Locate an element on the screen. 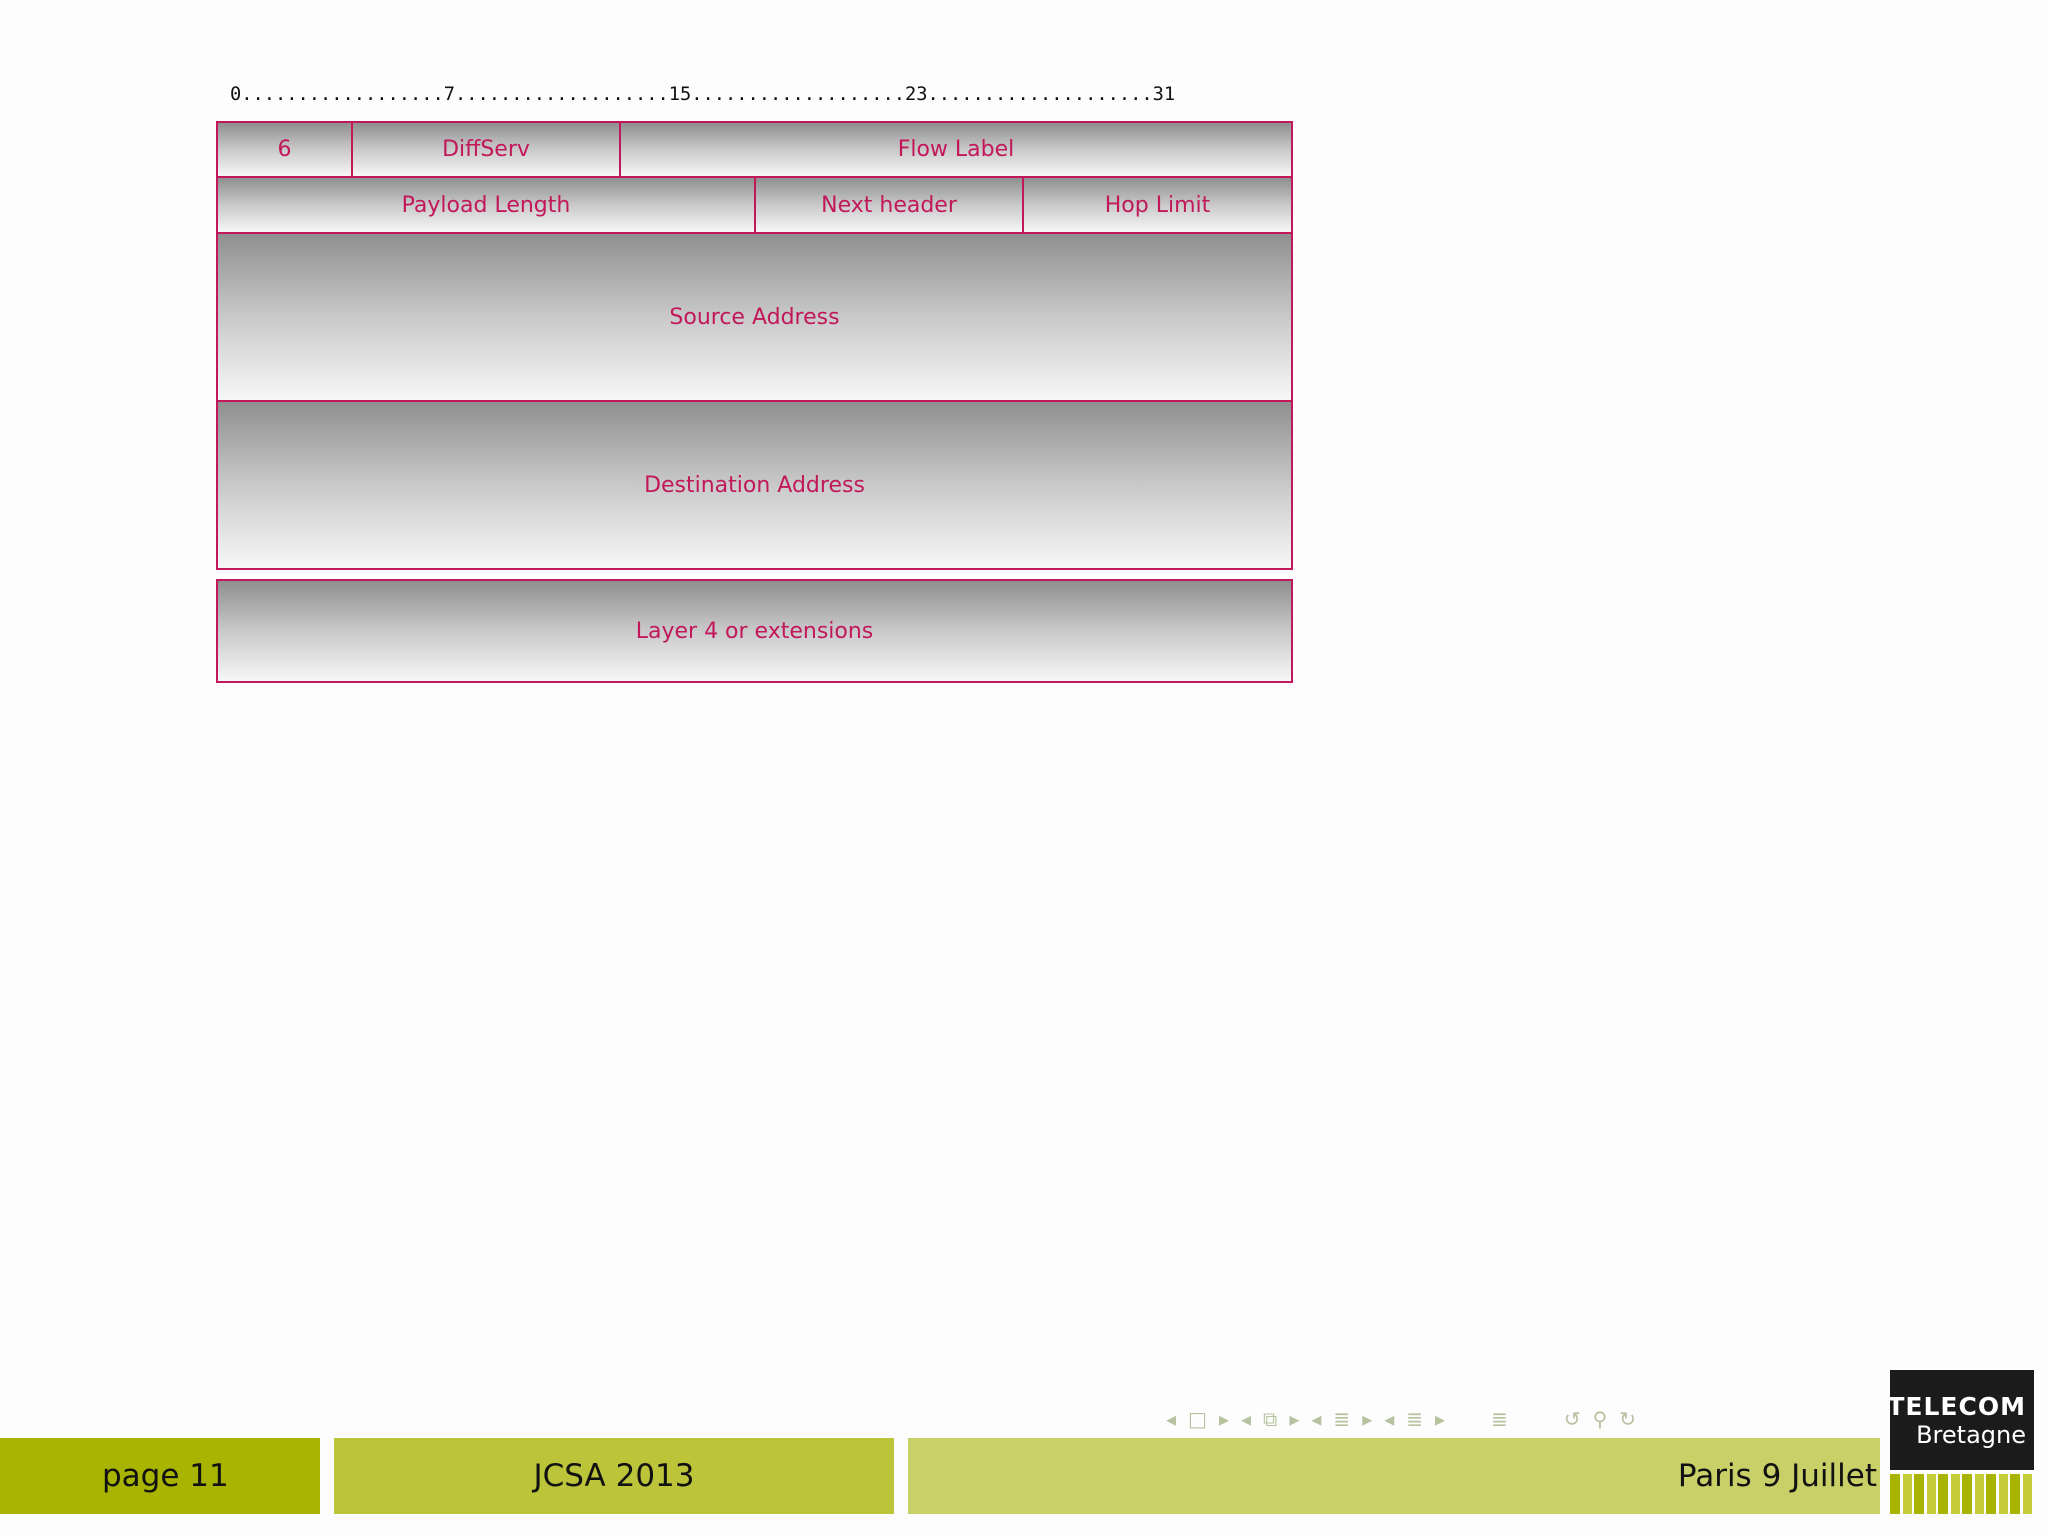 This screenshot has width=2048, height=1536. place-date: Paris 9 Juillet is located at coordinates (1777, 1476).